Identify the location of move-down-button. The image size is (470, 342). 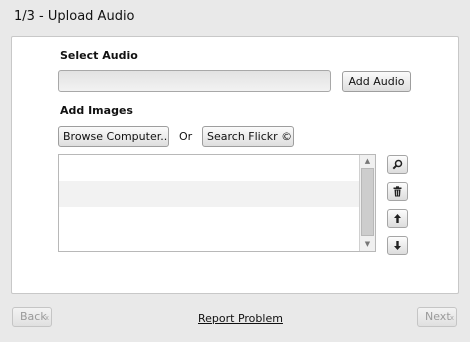
(397, 245).